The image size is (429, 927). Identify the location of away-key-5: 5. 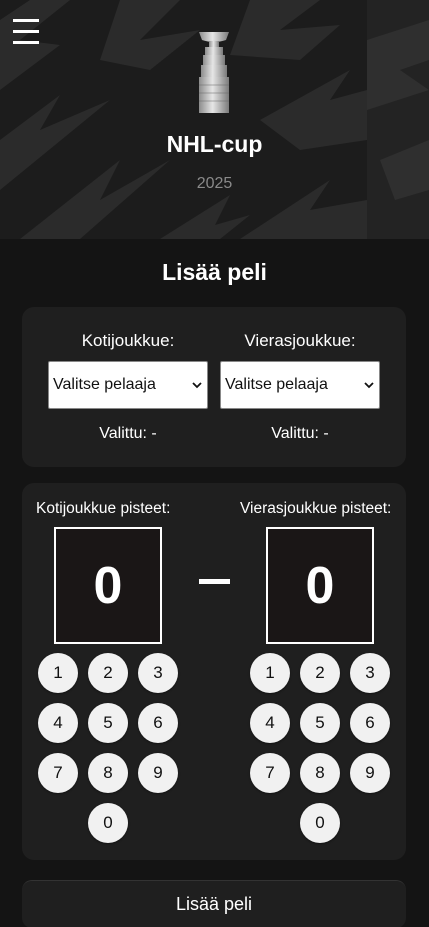
(320, 723).